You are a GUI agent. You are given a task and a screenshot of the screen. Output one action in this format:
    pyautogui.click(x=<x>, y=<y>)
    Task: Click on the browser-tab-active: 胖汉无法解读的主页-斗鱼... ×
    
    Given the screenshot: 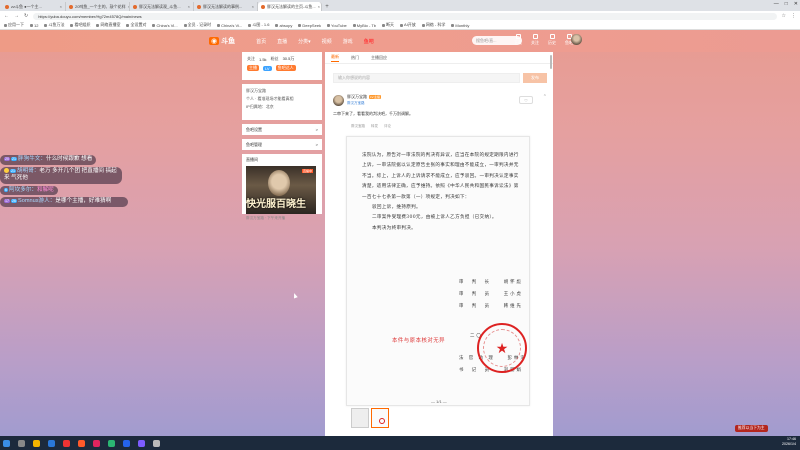 What is the action you would take?
    pyautogui.click(x=290, y=6)
    